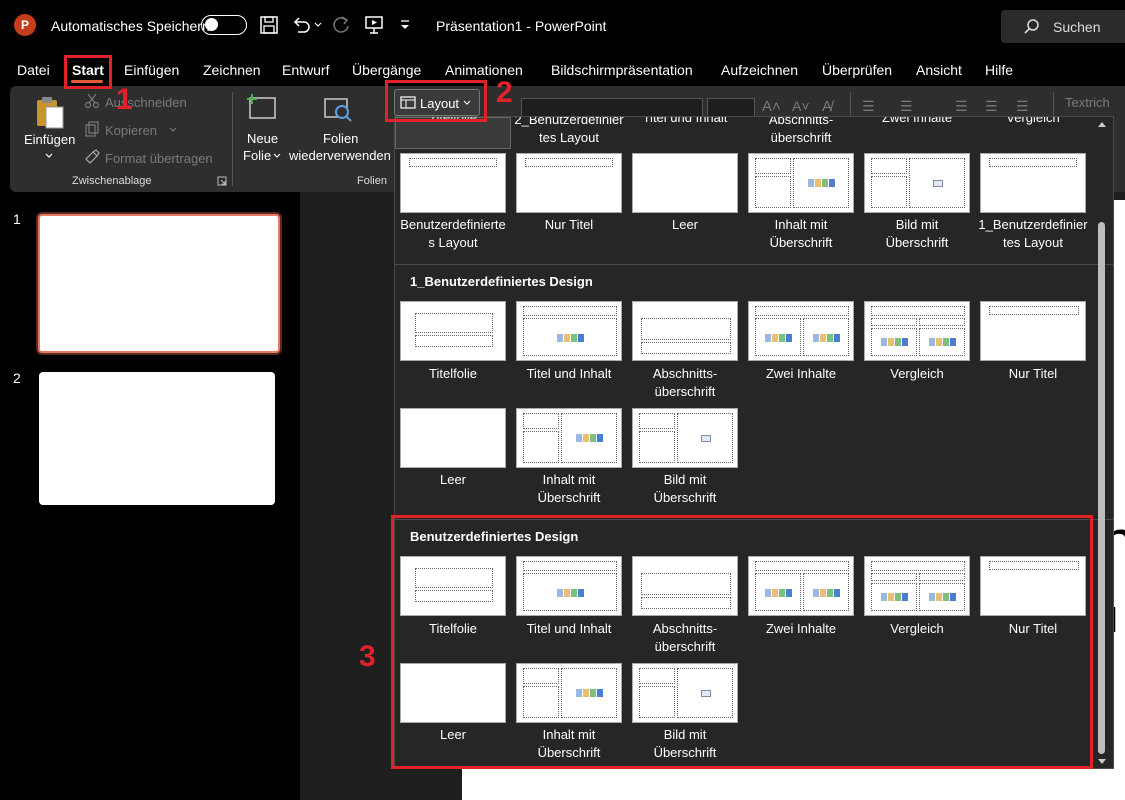 The width and height of the screenshot is (1125, 800). I want to click on tab-ansicht: Ansicht, so click(939, 70).